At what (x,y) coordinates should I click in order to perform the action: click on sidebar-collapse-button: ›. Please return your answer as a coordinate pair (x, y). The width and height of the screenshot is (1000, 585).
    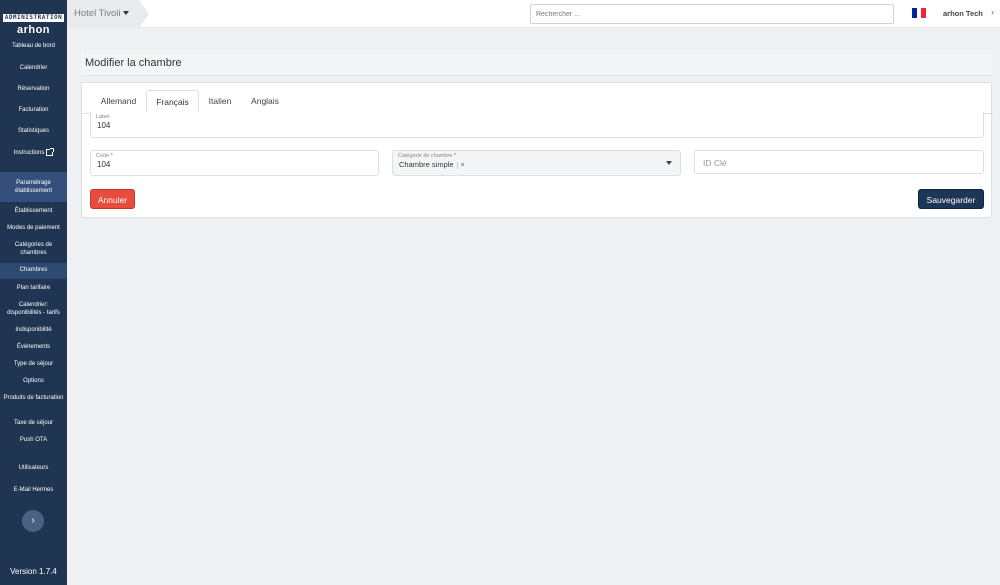
    Looking at the image, I should click on (33, 521).